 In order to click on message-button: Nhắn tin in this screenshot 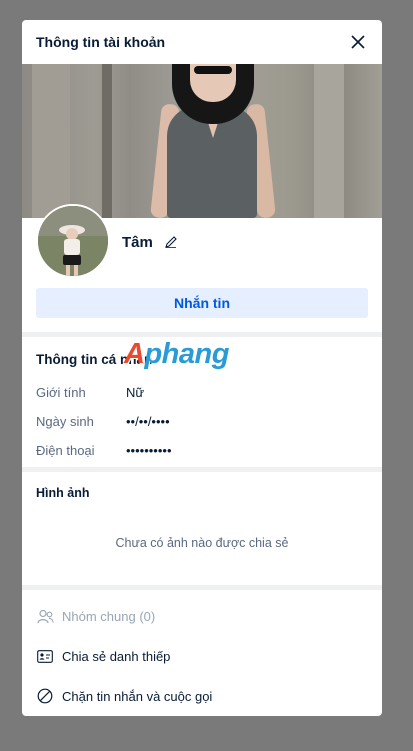, I will do `click(202, 303)`.